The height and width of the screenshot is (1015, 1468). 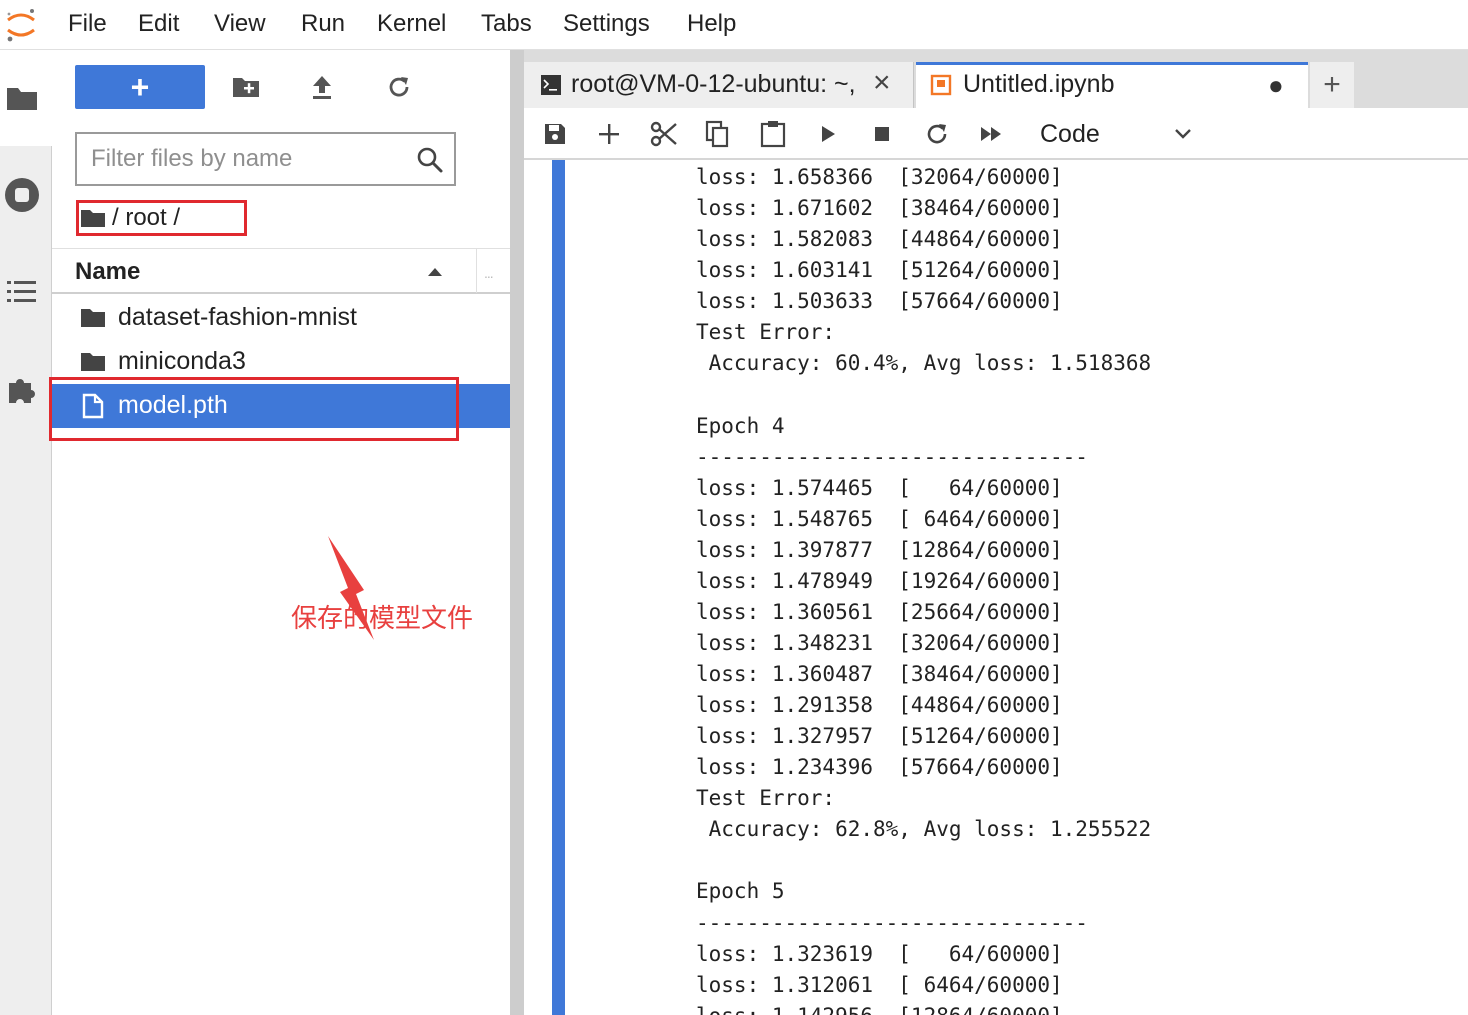 I want to click on annotation-label: 保存的模型文件, so click(x=382, y=619).